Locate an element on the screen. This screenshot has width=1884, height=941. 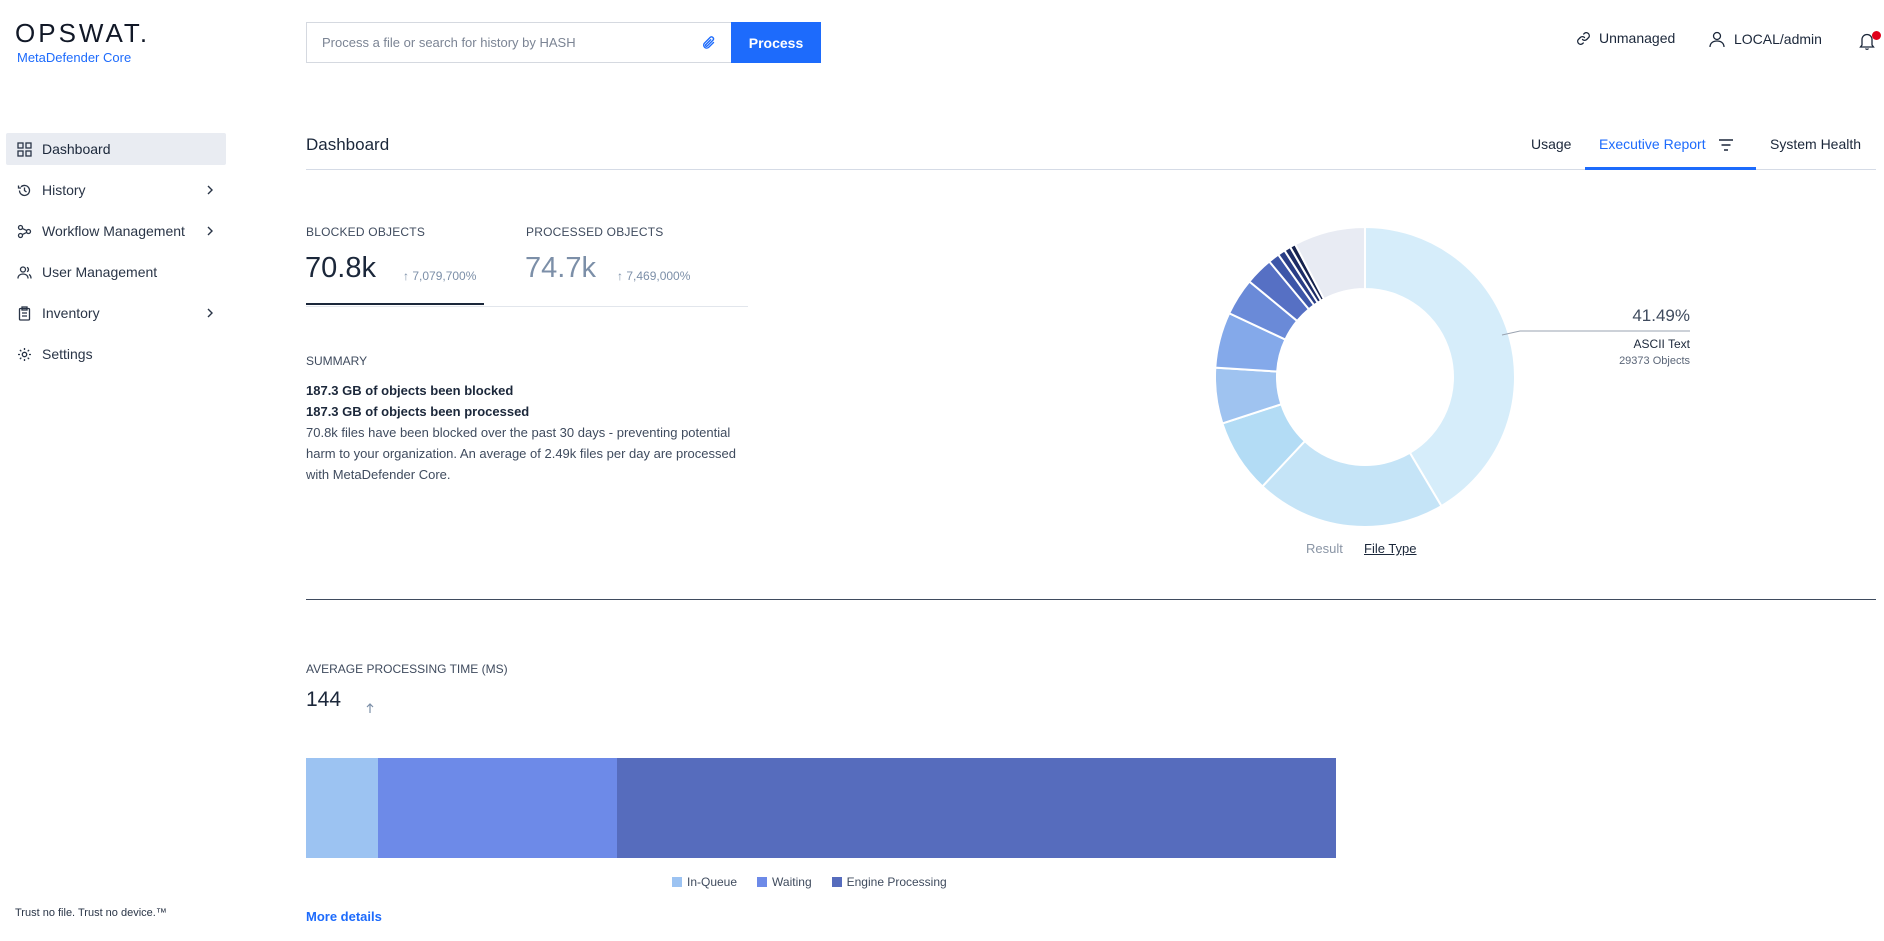
legend-item-waiting: Waiting is located at coordinates (784, 882).